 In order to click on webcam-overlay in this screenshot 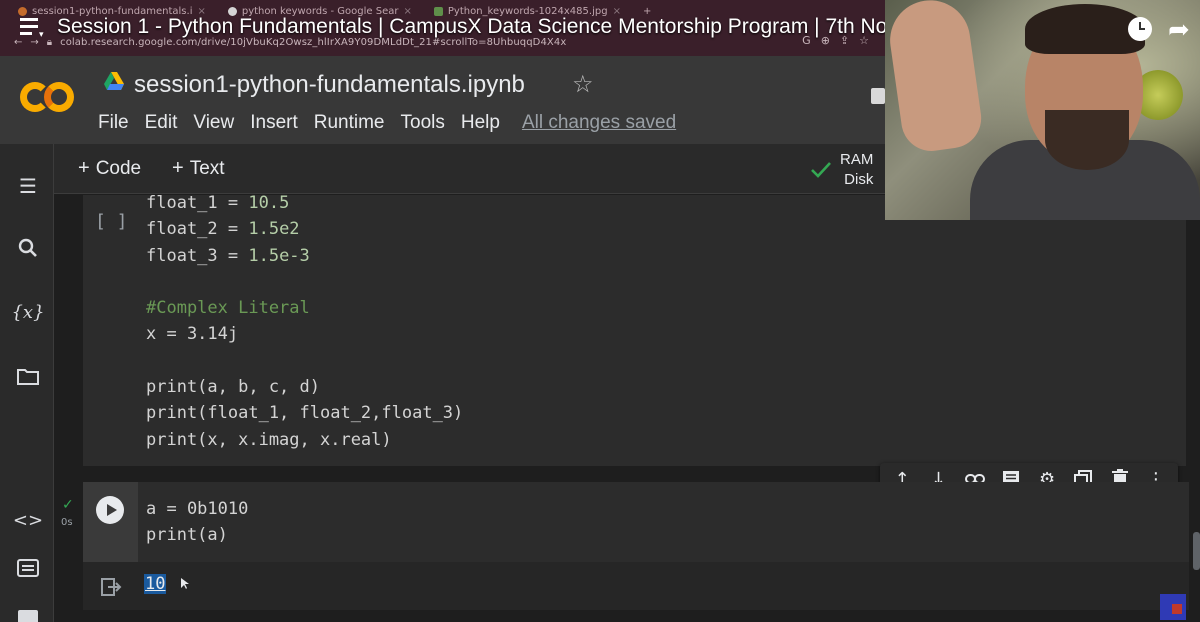, I will do `click(1042, 110)`.